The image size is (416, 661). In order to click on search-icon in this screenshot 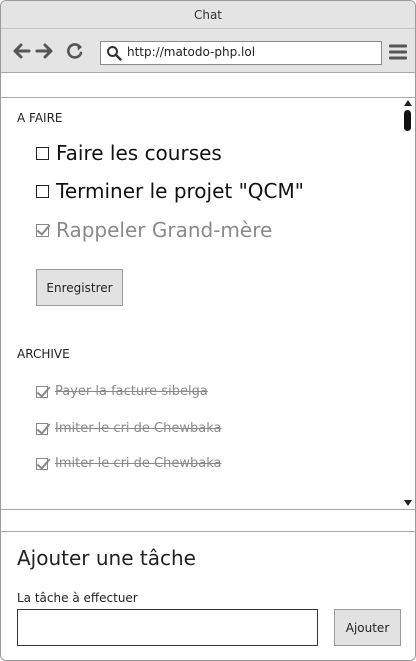, I will do `click(114, 53)`.